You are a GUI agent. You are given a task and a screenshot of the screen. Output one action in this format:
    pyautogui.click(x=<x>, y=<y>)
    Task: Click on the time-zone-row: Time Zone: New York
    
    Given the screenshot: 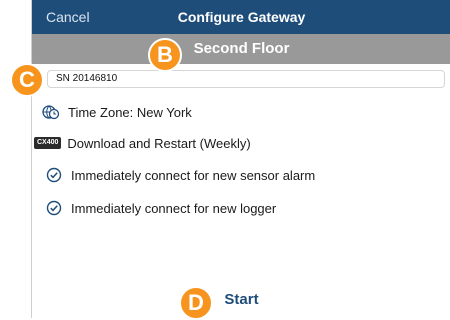 What is the action you would take?
    pyautogui.click(x=117, y=112)
    